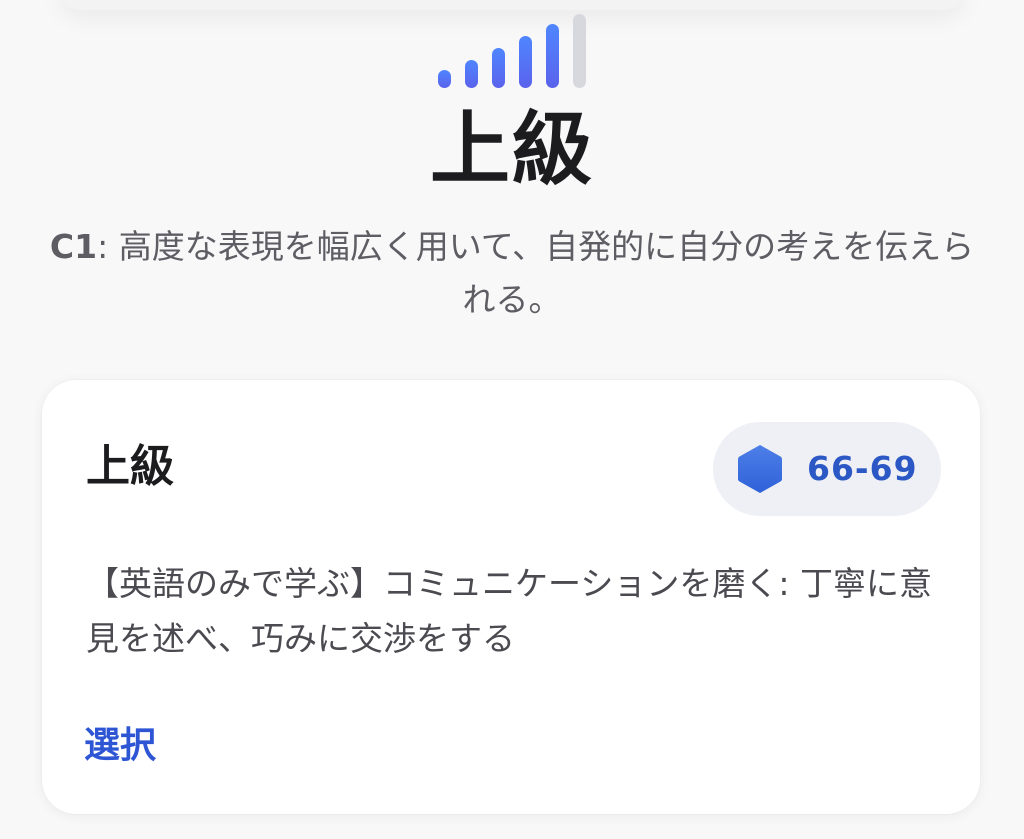 Image resolution: width=1024 pixels, height=839 pixels. What do you see at coordinates (862, 468) in the screenshot?
I see `score-range: 66-69` at bounding box center [862, 468].